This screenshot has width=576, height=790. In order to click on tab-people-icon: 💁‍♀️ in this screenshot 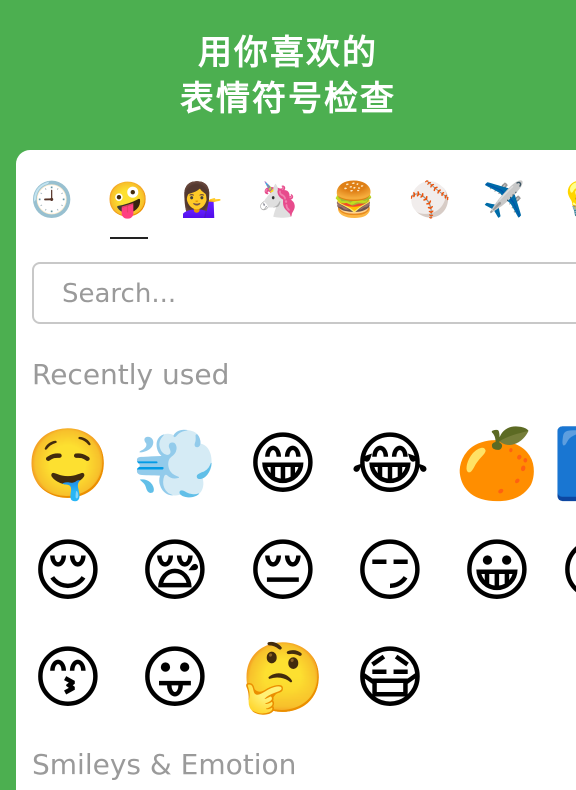, I will do `click(202, 200)`.